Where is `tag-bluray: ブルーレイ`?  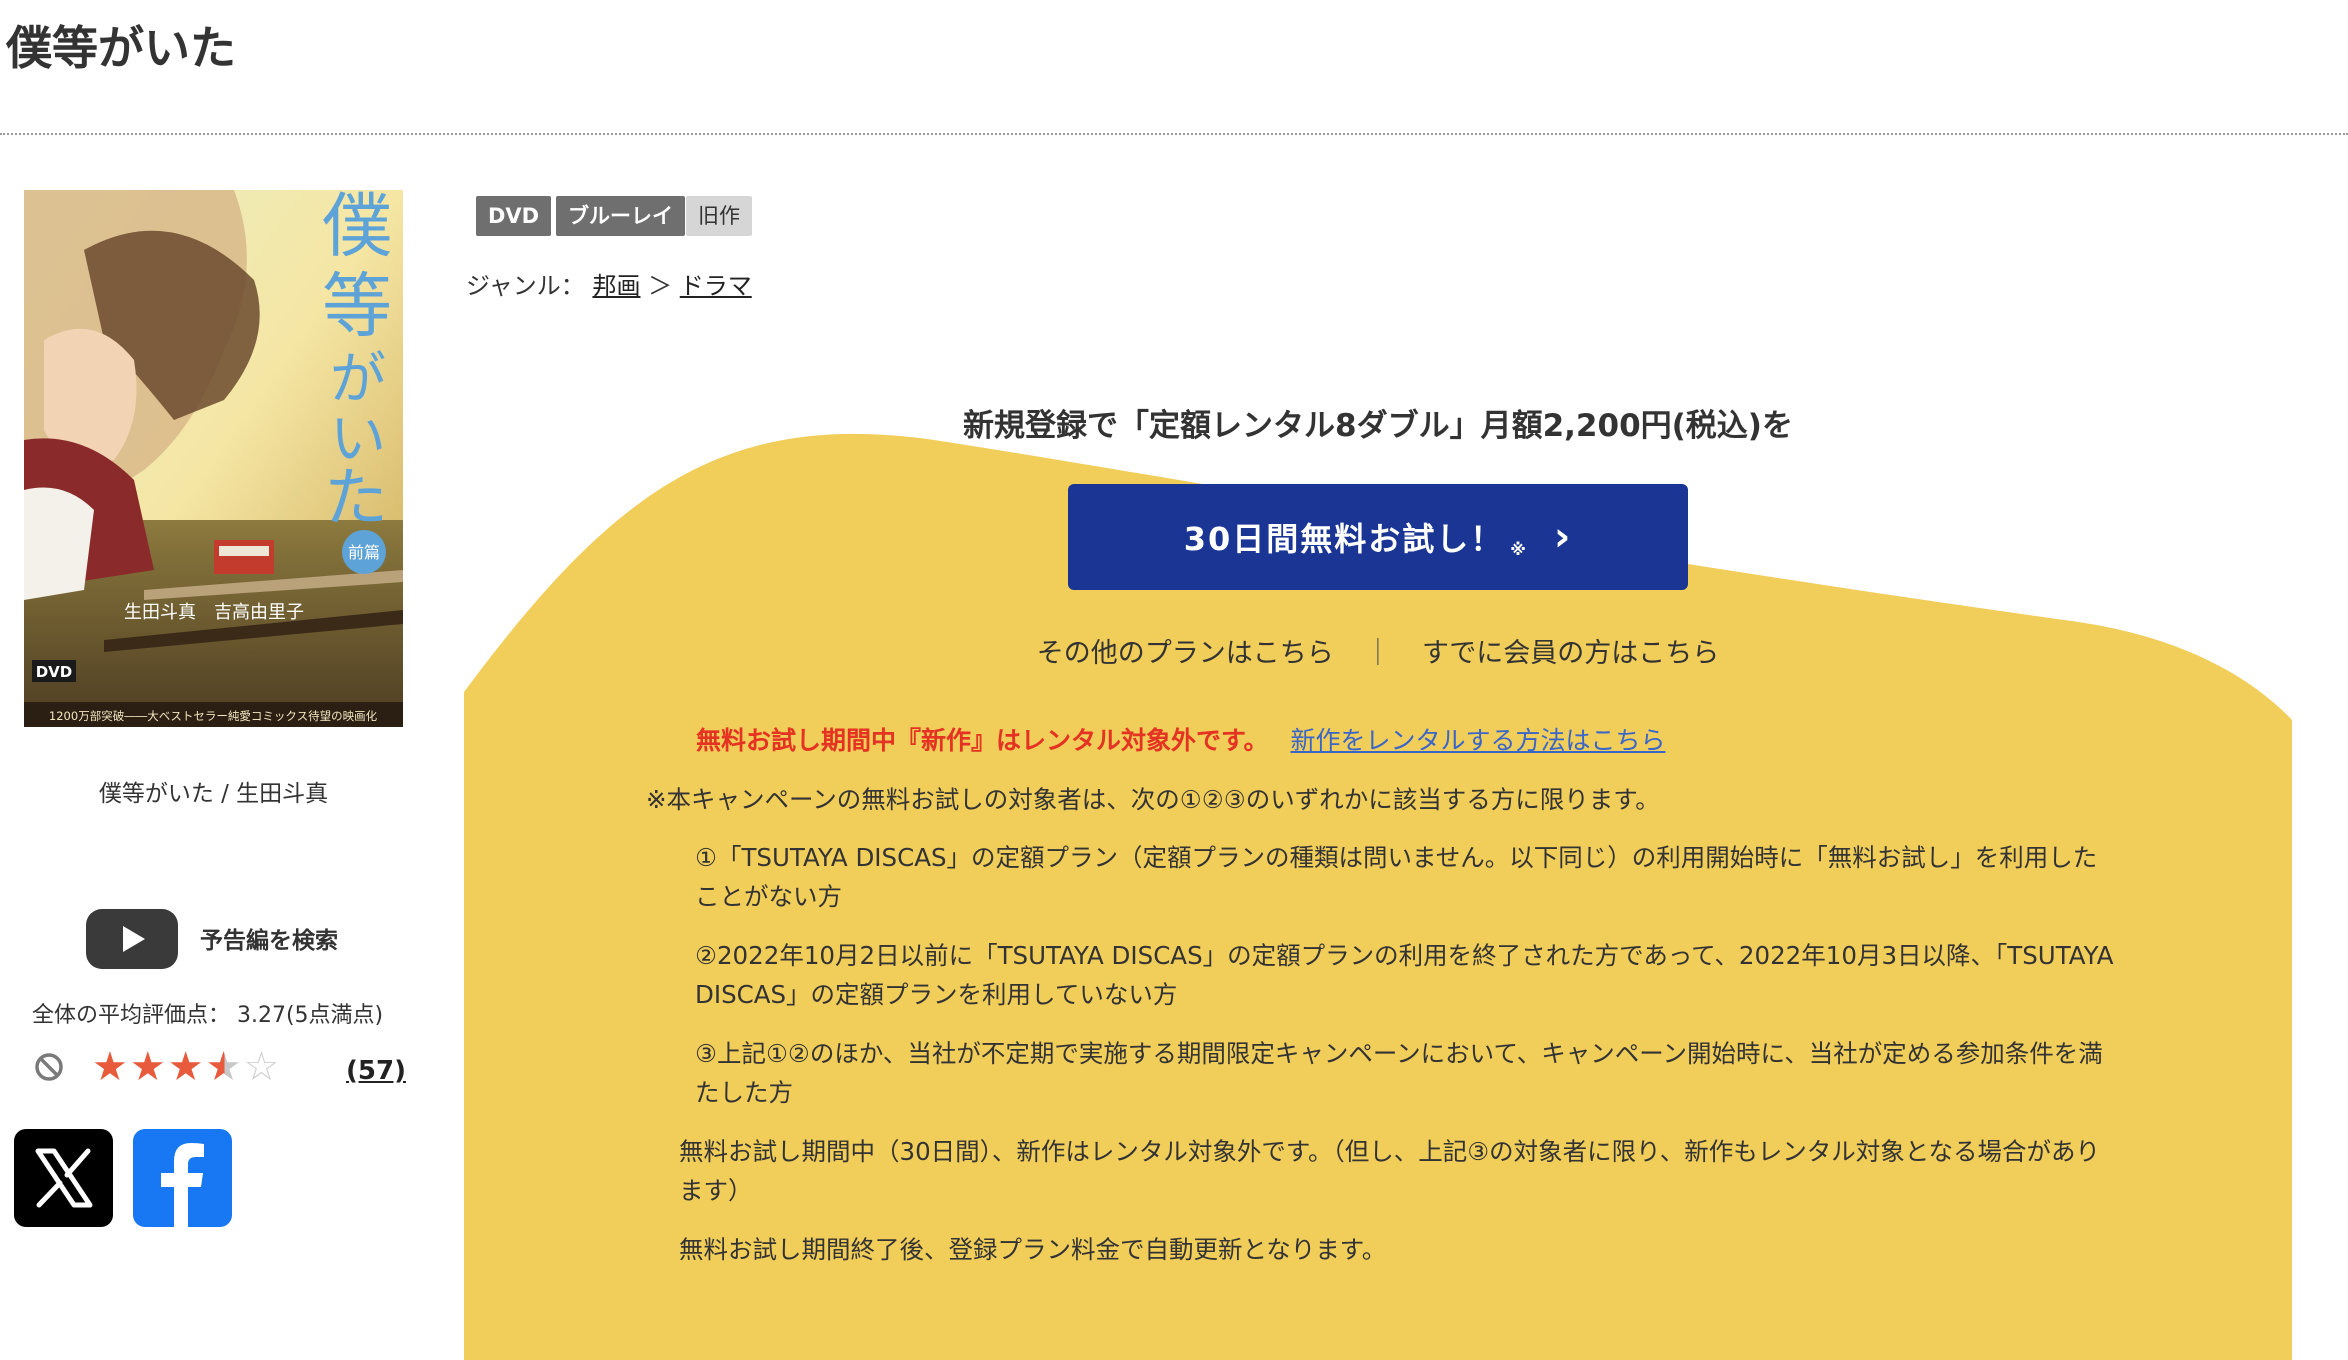
tag-bluray: ブルーレイ is located at coordinates (620, 216).